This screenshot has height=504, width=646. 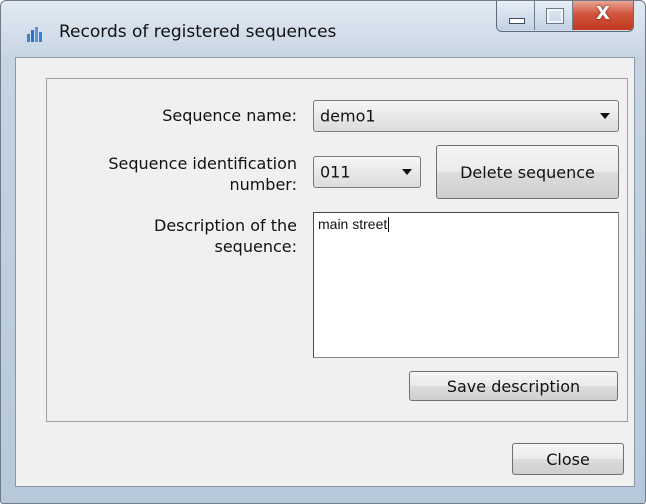 What do you see at coordinates (198, 32) in the screenshot?
I see `window-title: Records of registered sequences` at bounding box center [198, 32].